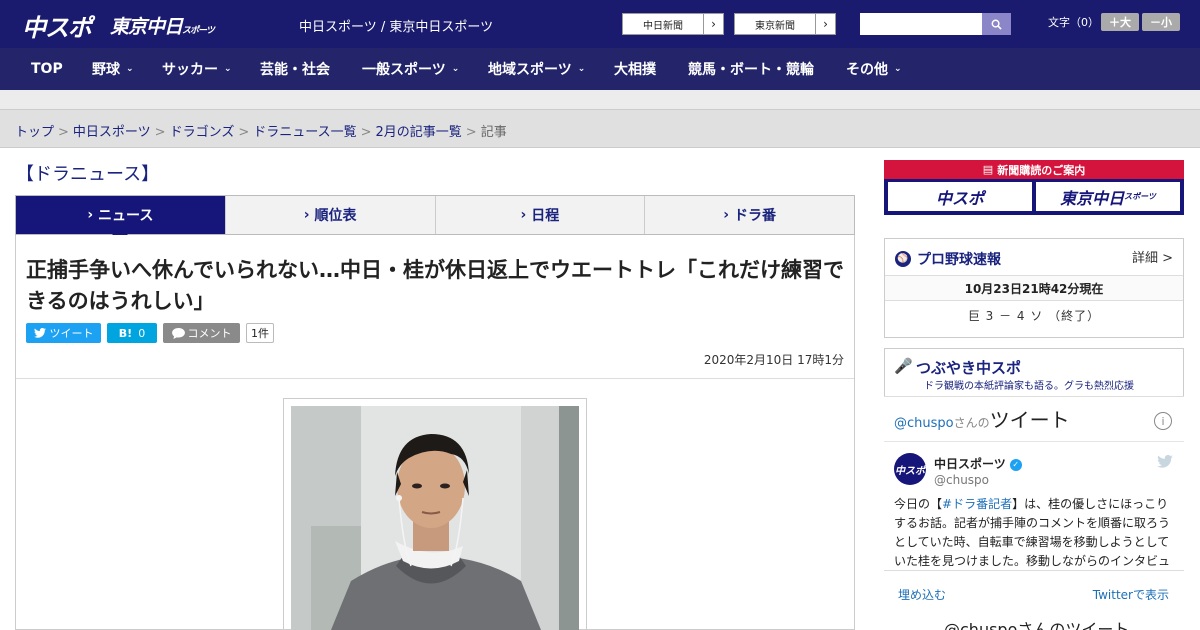  I want to click on baseball-detail-link: 詳細 >, so click(1152, 256).